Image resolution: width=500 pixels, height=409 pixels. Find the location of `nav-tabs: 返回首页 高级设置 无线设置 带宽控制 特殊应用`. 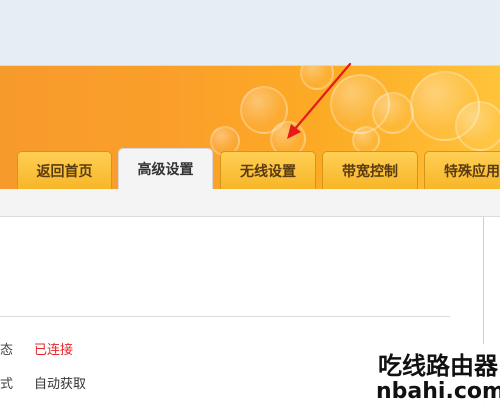

nav-tabs: 返回首页 高级设置 无线设置 带宽控制 特殊应用 is located at coordinates (250, 168).